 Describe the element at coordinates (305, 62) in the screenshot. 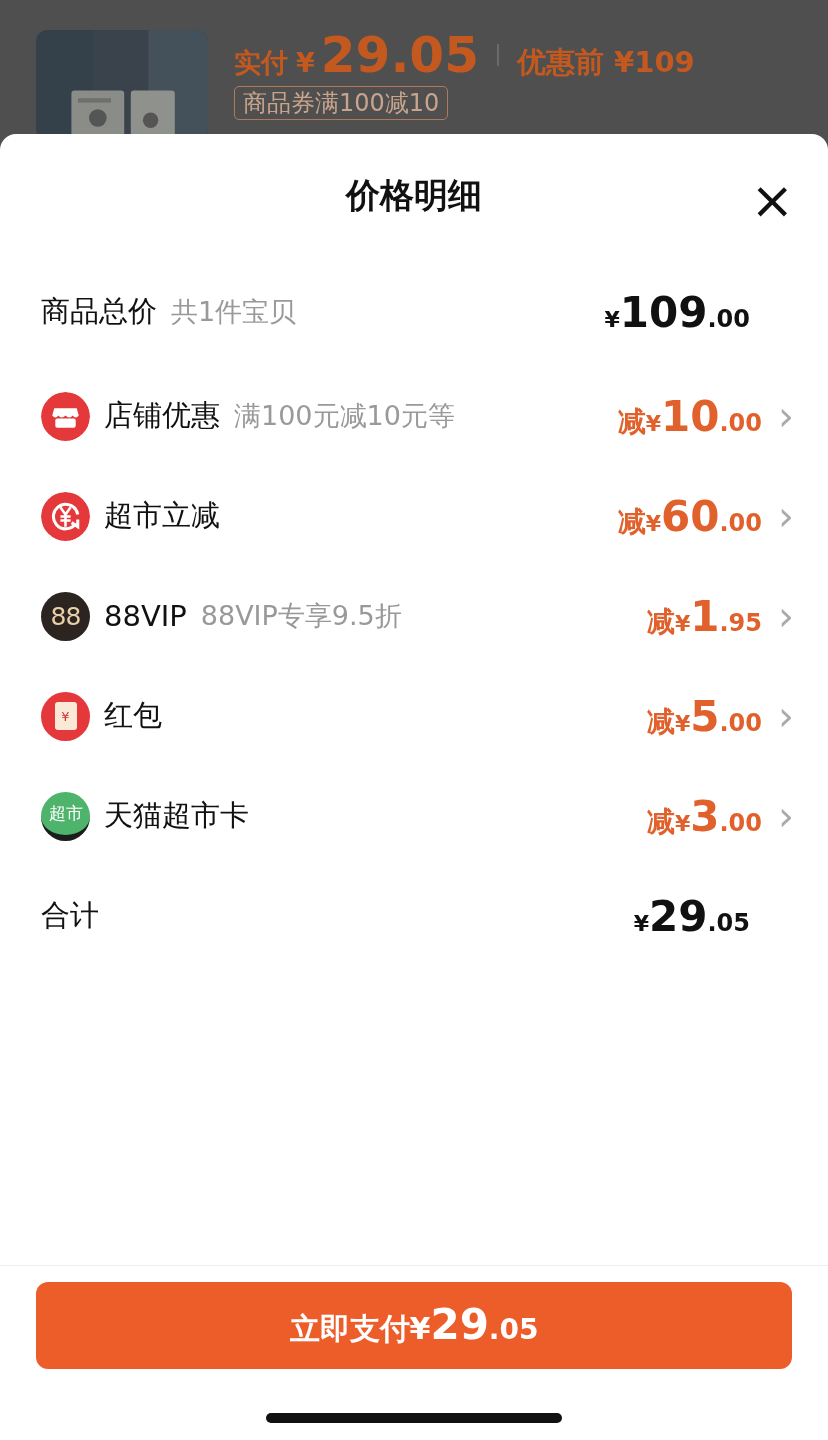

I see `currency-symbol: ¥` at that location.